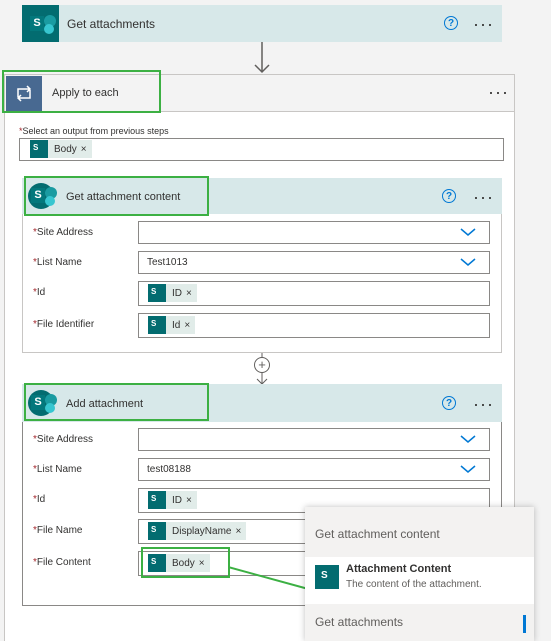 The image size is (551, 641). I want to click on displayname-token: S DisplayName ×, so click(197, 531).